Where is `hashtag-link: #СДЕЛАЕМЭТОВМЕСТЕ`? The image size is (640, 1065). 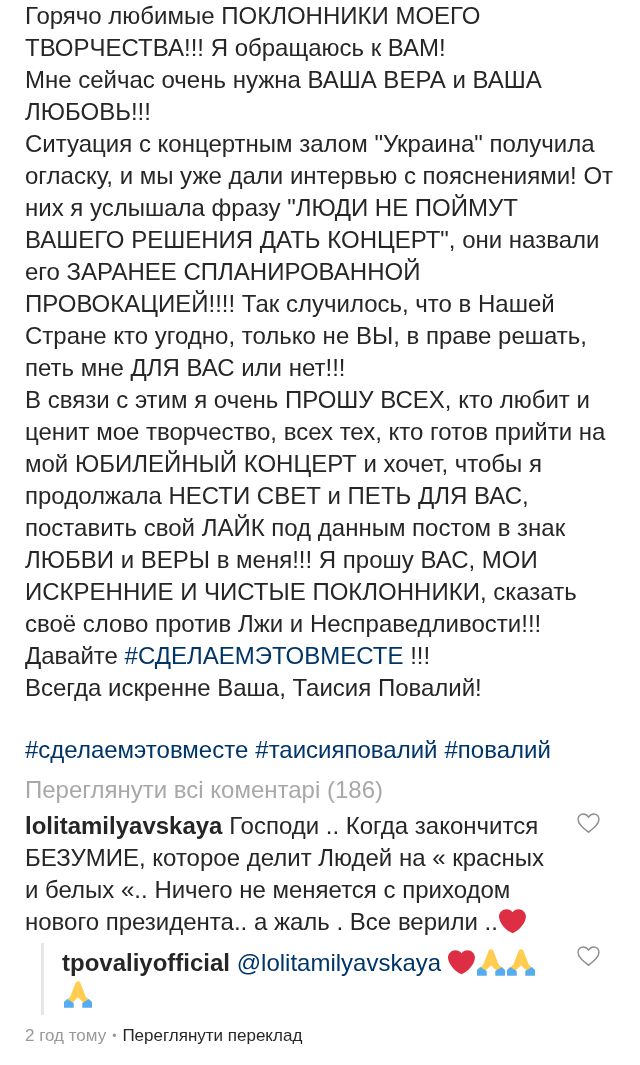
hashtag-link: #СДЕЛАЕМЭТОВМЕСТЕ is located at coordinates (264, 655).